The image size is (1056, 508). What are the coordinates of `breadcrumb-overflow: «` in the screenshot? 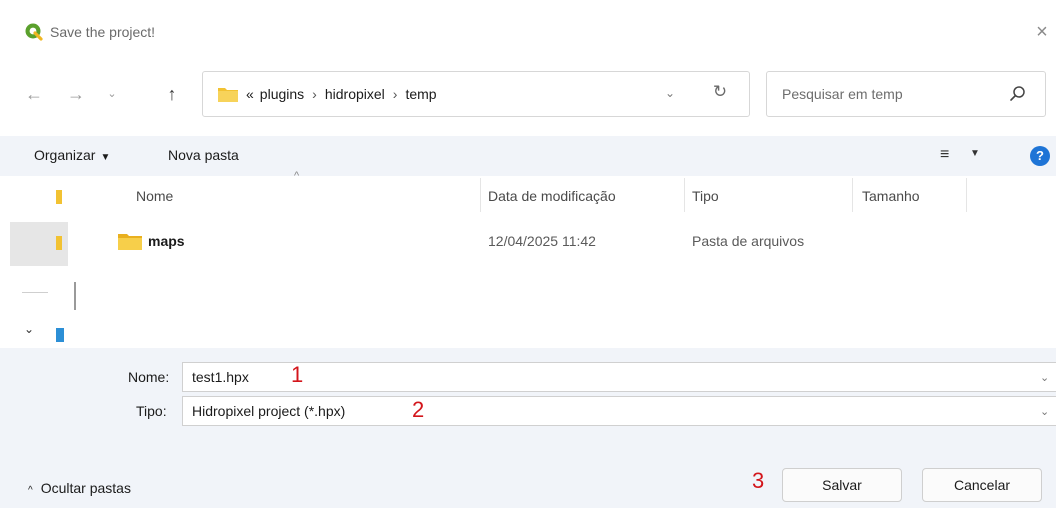 It's located at (250, 94).